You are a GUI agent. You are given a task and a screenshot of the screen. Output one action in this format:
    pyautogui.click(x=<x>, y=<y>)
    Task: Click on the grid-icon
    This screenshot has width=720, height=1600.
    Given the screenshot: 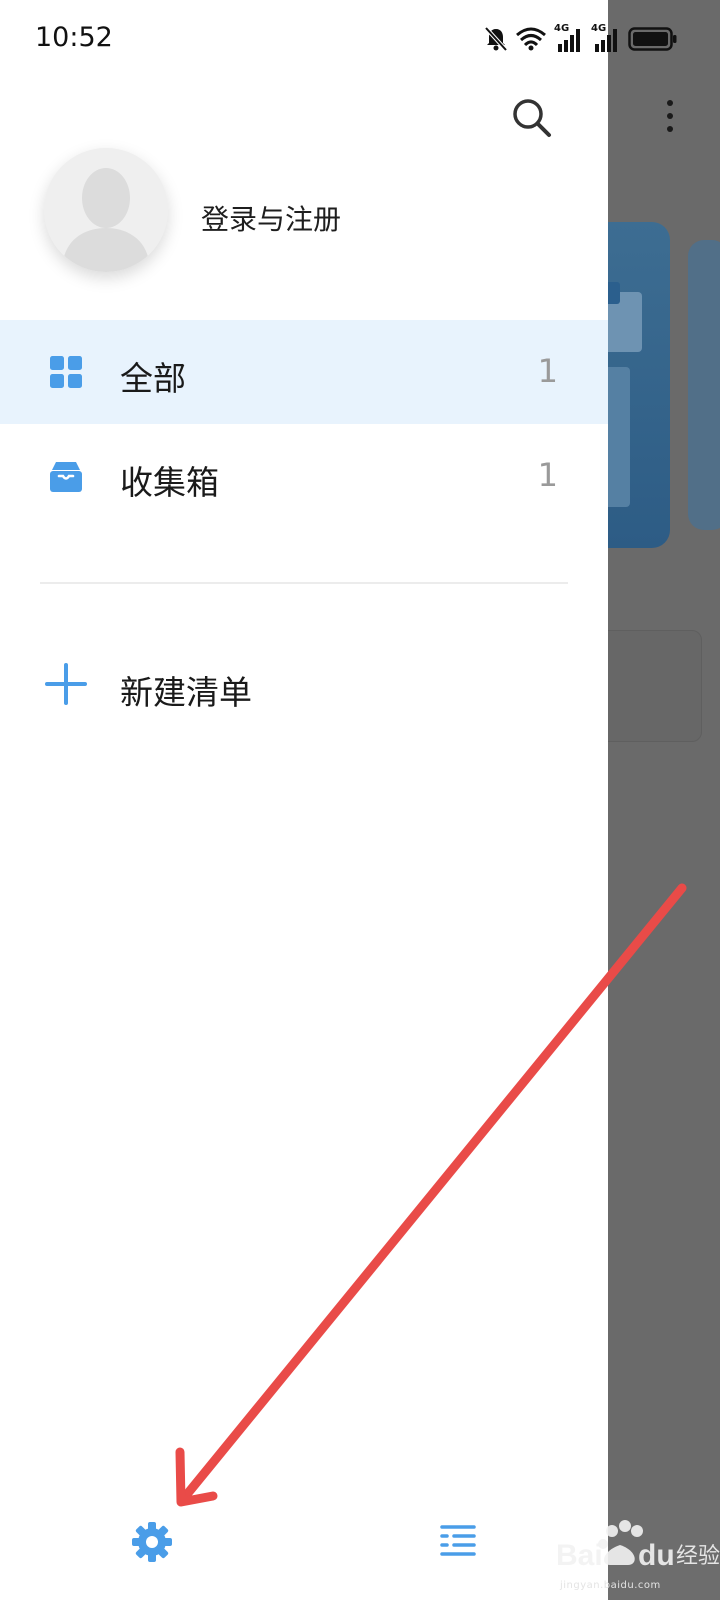 What is the action you would take?
    pyautogui.click(x=66, y=372)
    